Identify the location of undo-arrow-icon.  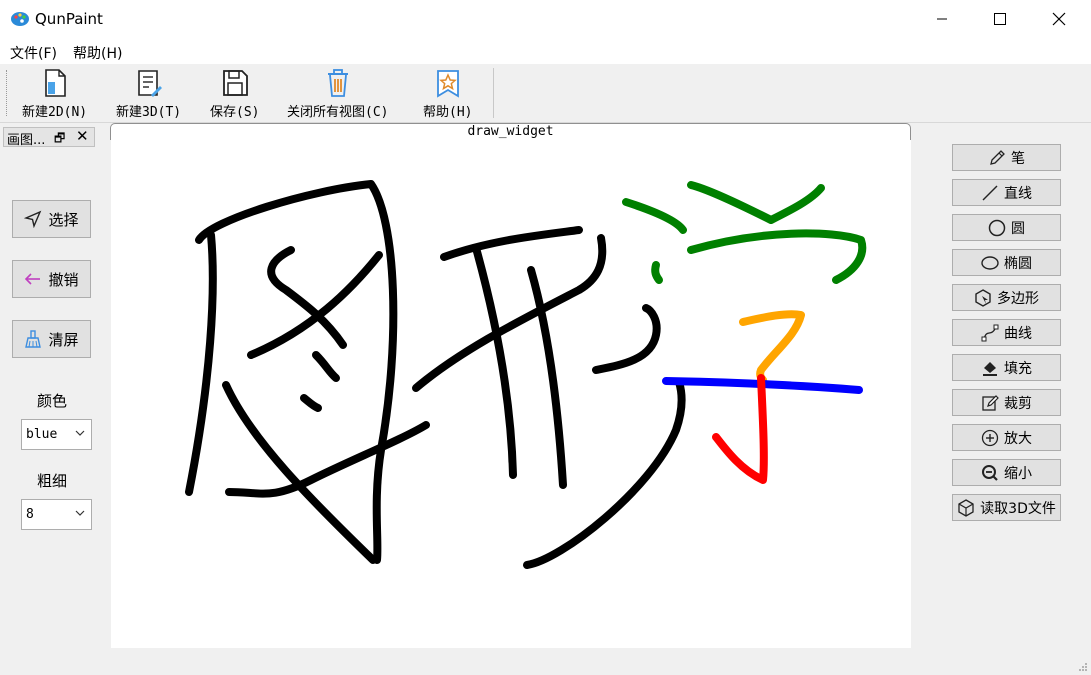
(33, 279).